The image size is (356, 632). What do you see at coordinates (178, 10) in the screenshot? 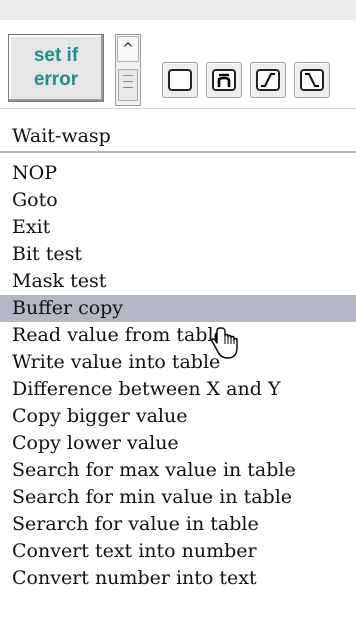
I see `top-strip` at bounding box center [178, 10].